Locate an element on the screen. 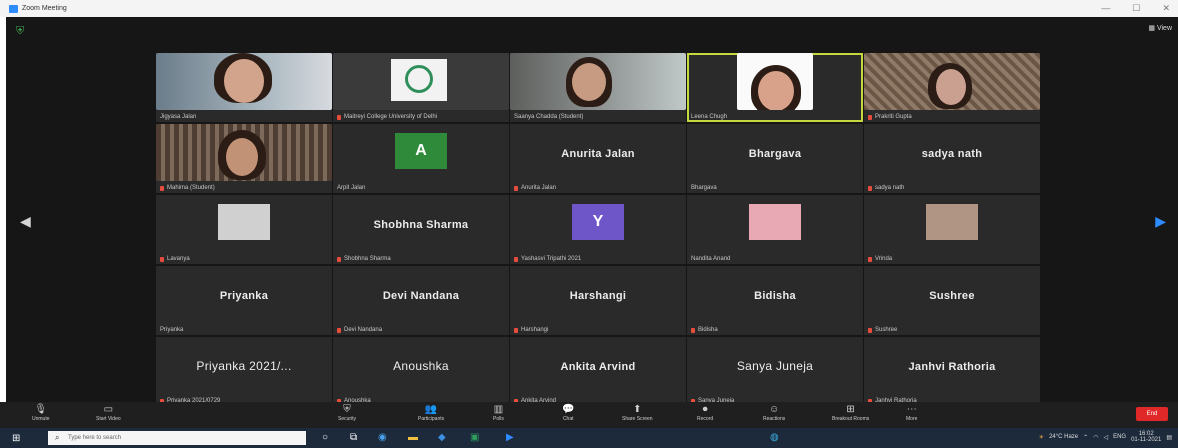 Image resolution: width=1178 pixels, height=448 pixels. toolbar-breakout-rooms-button: ⊞ Breakout Rooms is located at coordinates (850, 413).